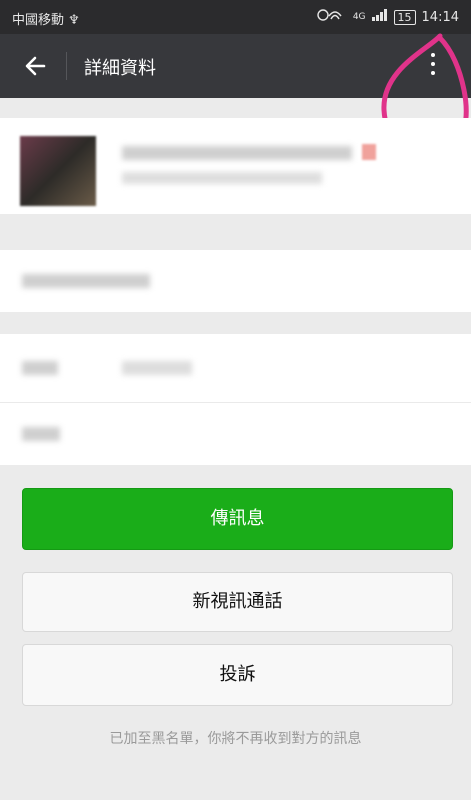  What do you see at coordinates (440, 17) in the screenshot?
I see `time-label: 14:14` at bounding box center [440, 17].